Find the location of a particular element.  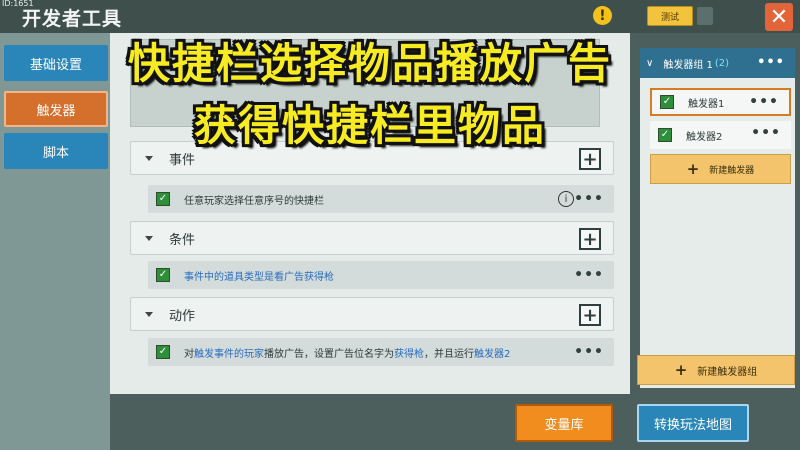

close-icon: ✕ is located at coordinates (779, 17).